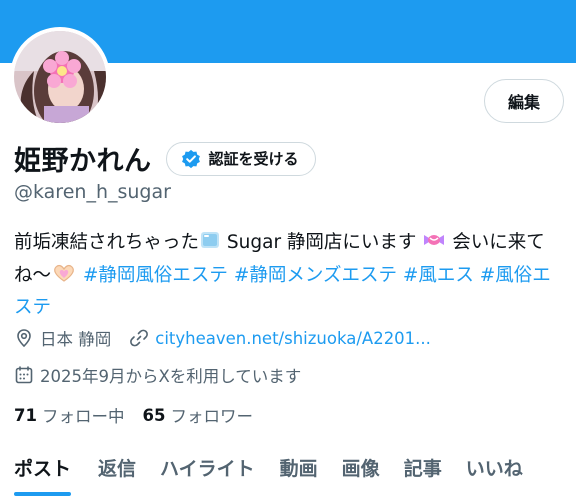  Describe the element at coordinates (253, 159) in the screenshot. I see `get-verified-label: 認証を受ける` at that location.